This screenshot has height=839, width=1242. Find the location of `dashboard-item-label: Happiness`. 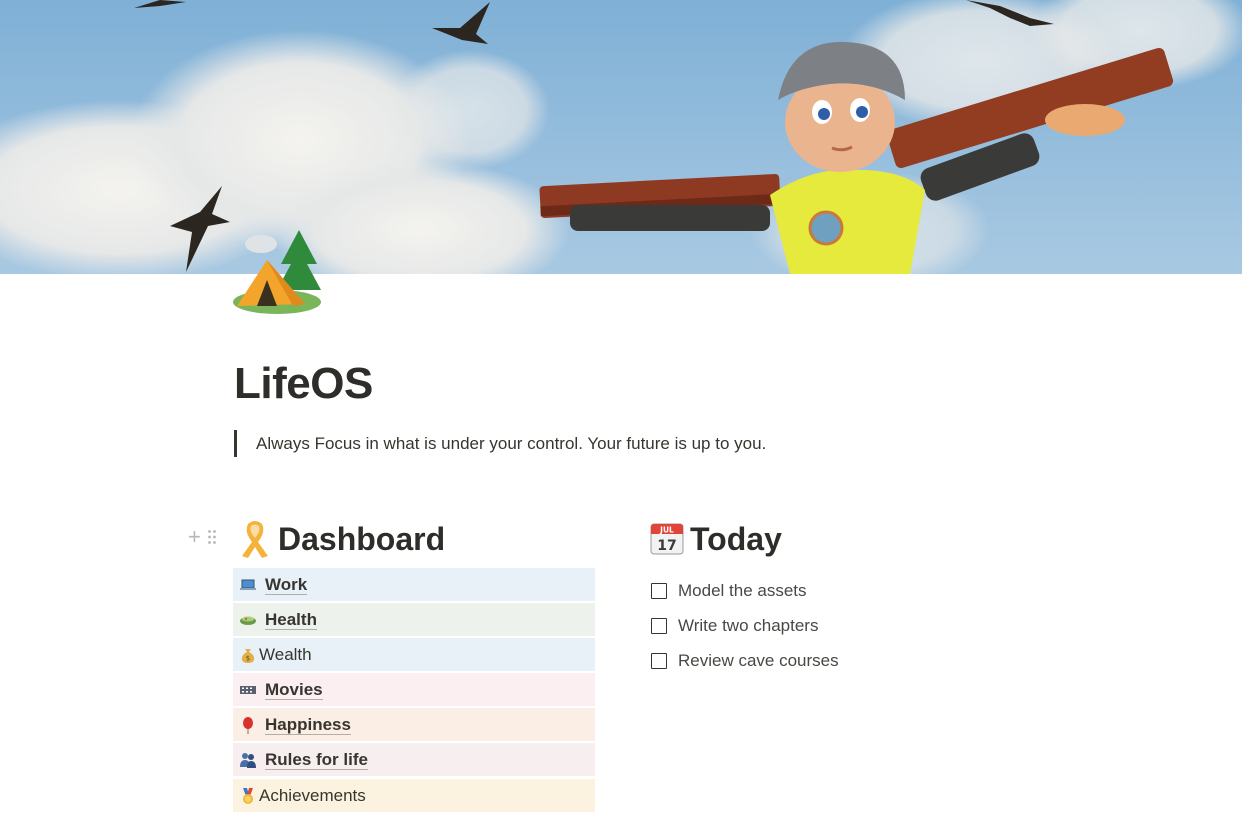

dashboard-item-label: Happiness is located at coordinates (308, 724).